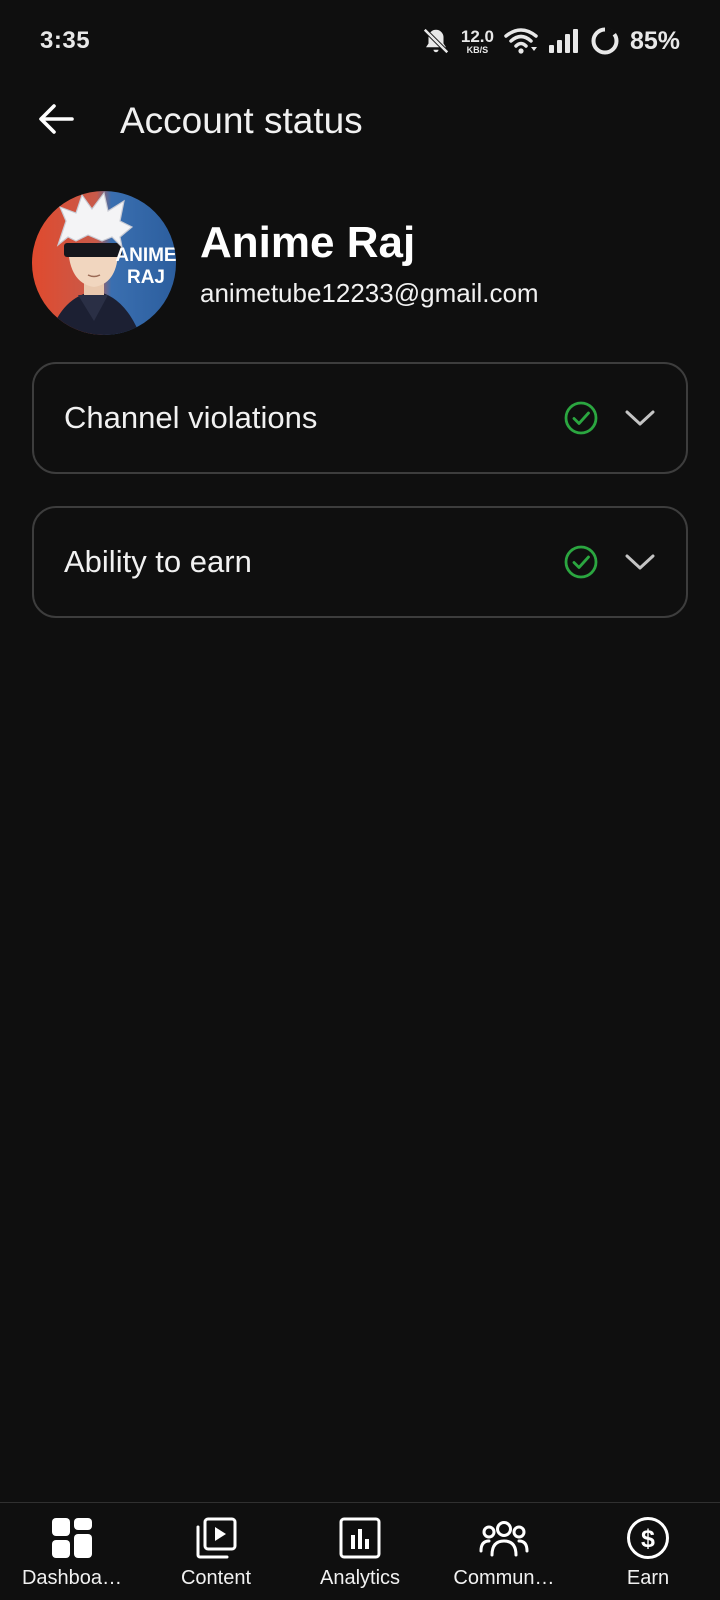  What do you see at coordinates (360, 1538) in the screenshot?
I see `analytics-icon` at bounding box center [360, 1538].